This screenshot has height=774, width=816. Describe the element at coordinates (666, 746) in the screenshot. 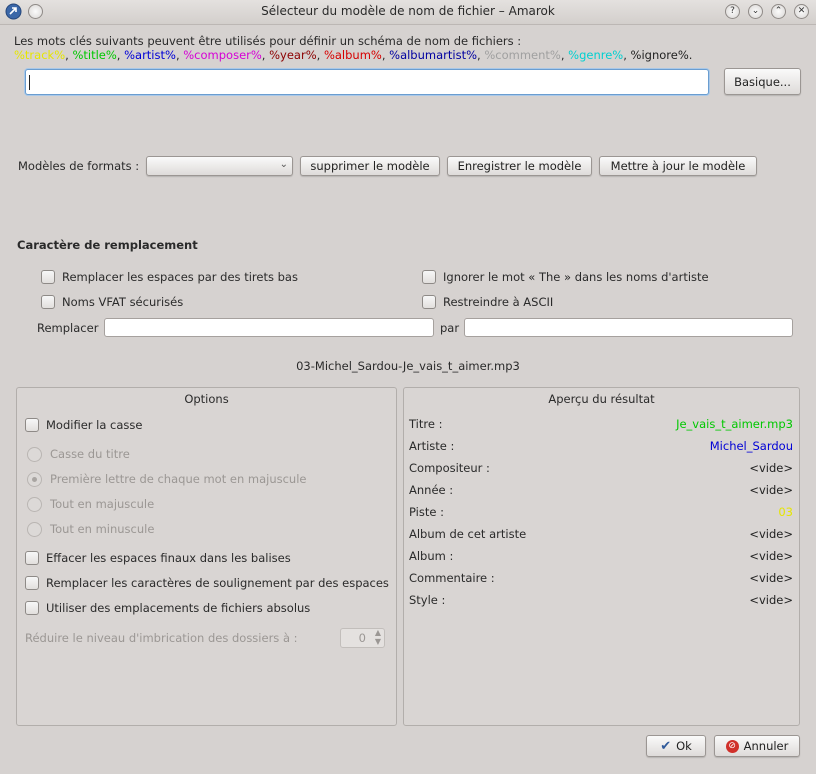

I see `check-icon: ✔` at that location.